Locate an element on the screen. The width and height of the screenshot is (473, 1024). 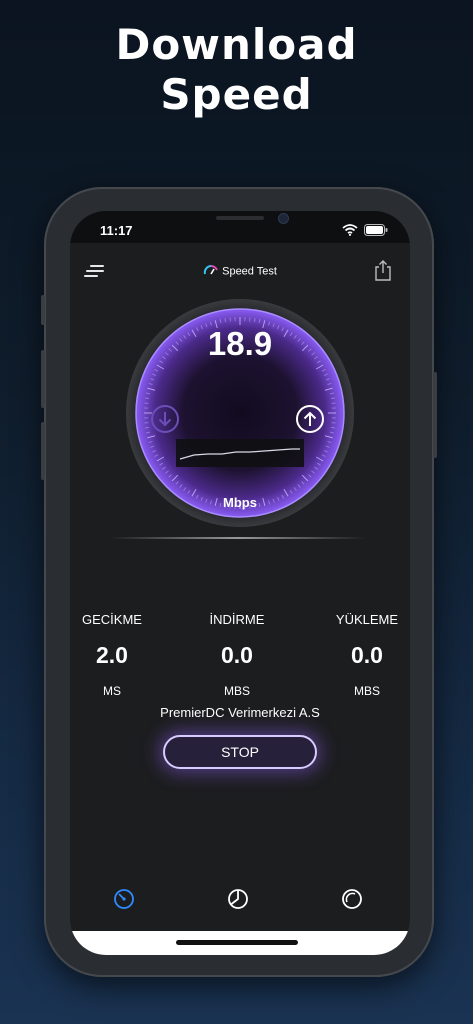
download-direction-icon is located at coordinates (165, 421).